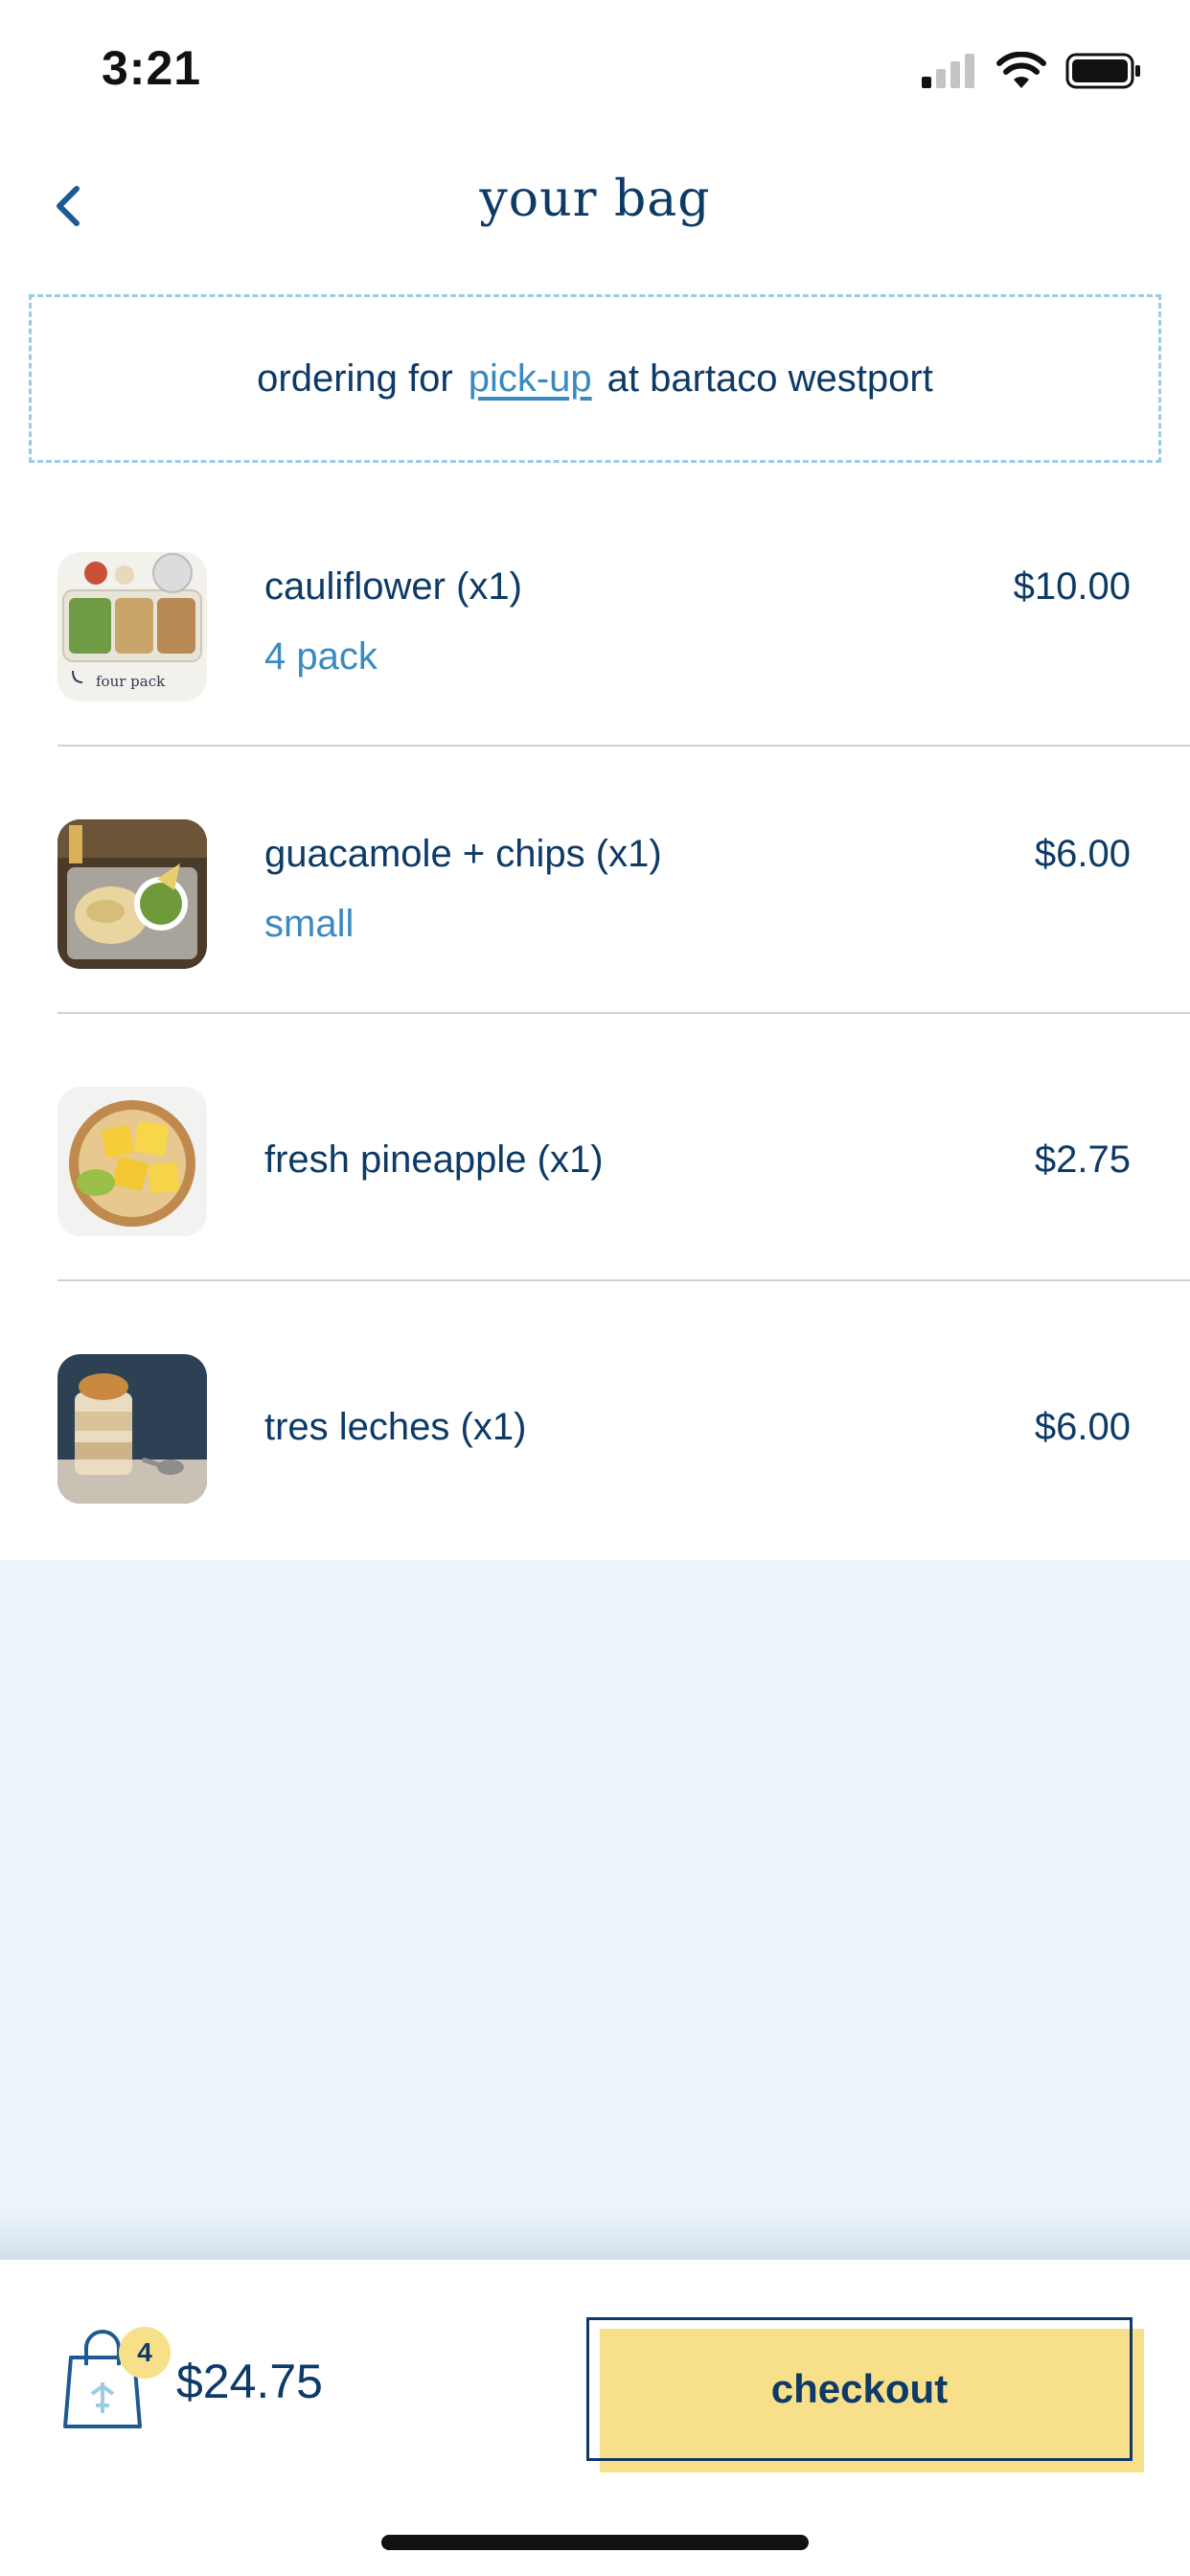 The width and height of the screenshot is (1190, 2576). What do you see at coordinates (321, 656) in the screenshot?
I see `item-option: 4 pack` at bounding box center [321, 656].